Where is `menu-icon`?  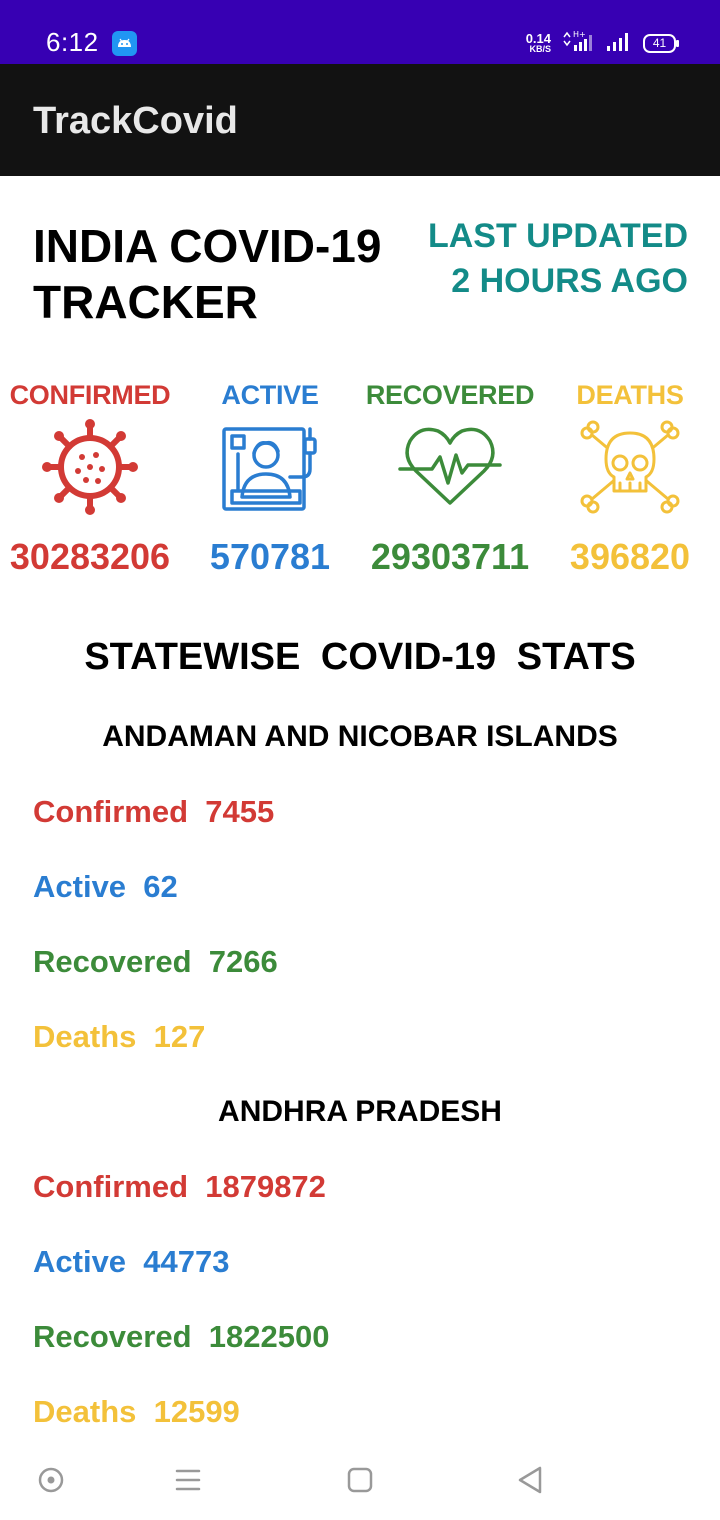
menu-icon is located at coordinates (188, 1480).